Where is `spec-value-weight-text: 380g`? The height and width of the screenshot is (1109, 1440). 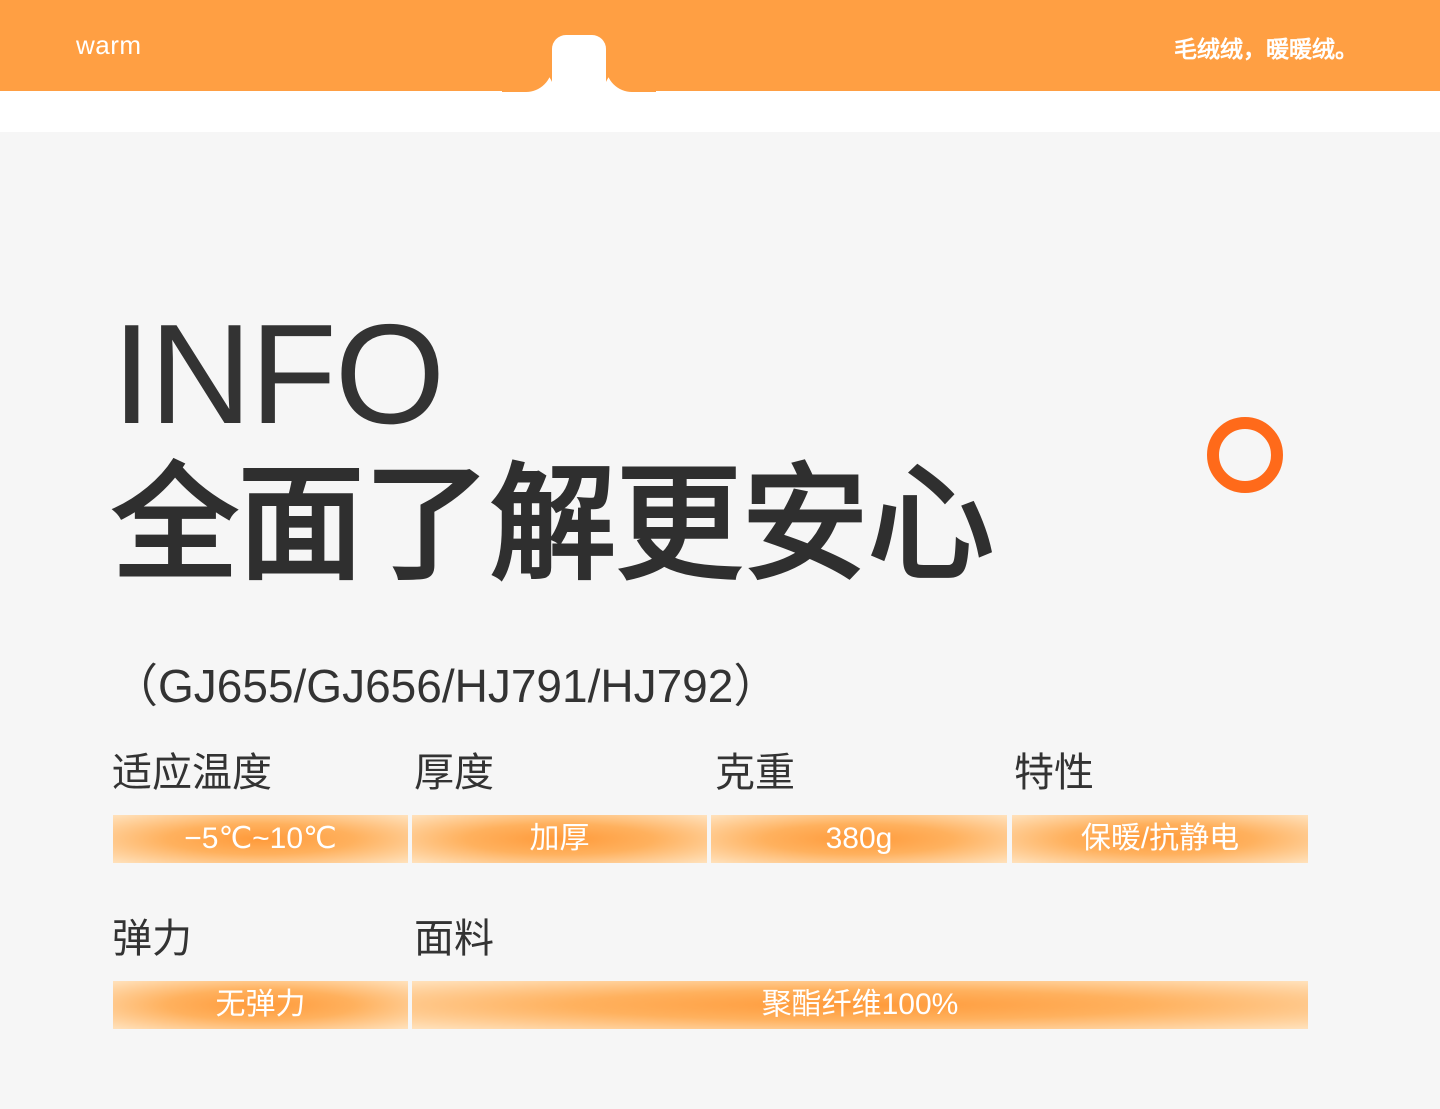 spec-value-weight-text: 380g is located at coordinates (859, 838).